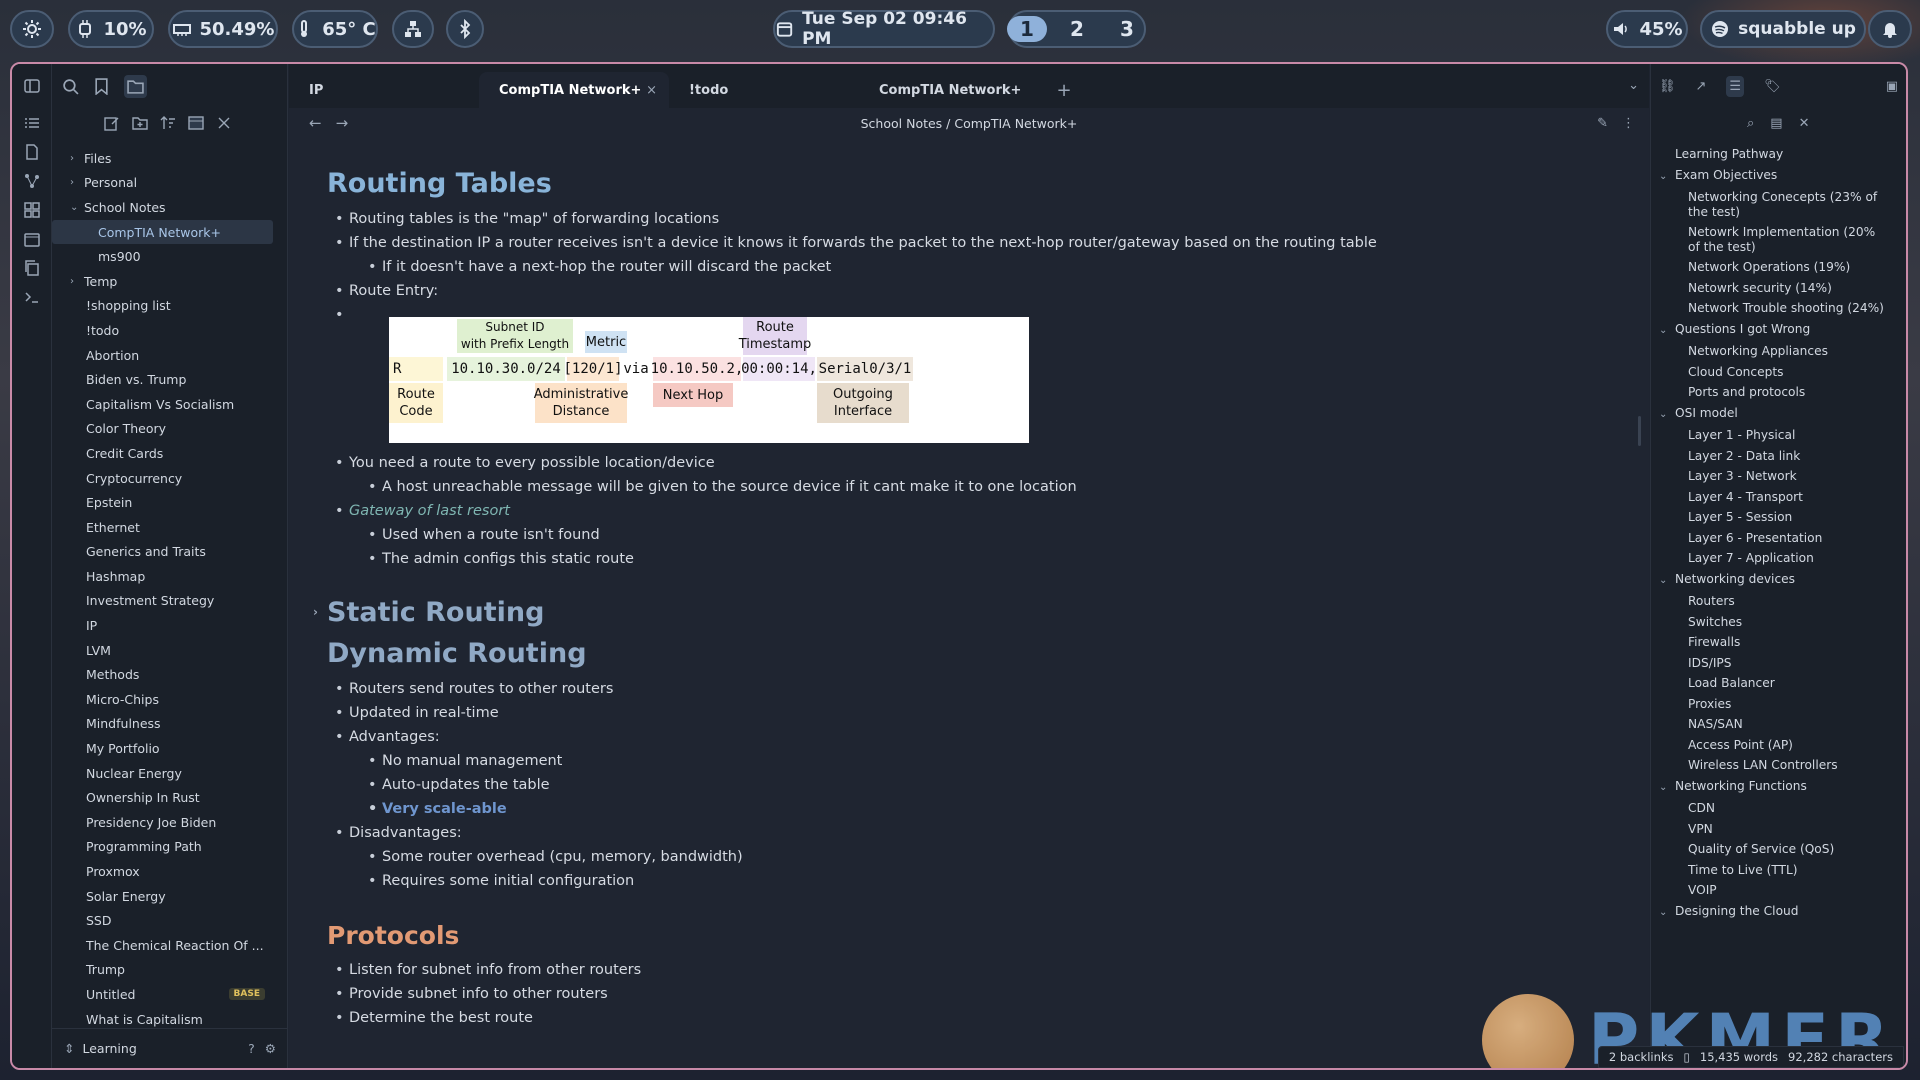  I want to click on tab-todo: !todo, so click(764, 90).